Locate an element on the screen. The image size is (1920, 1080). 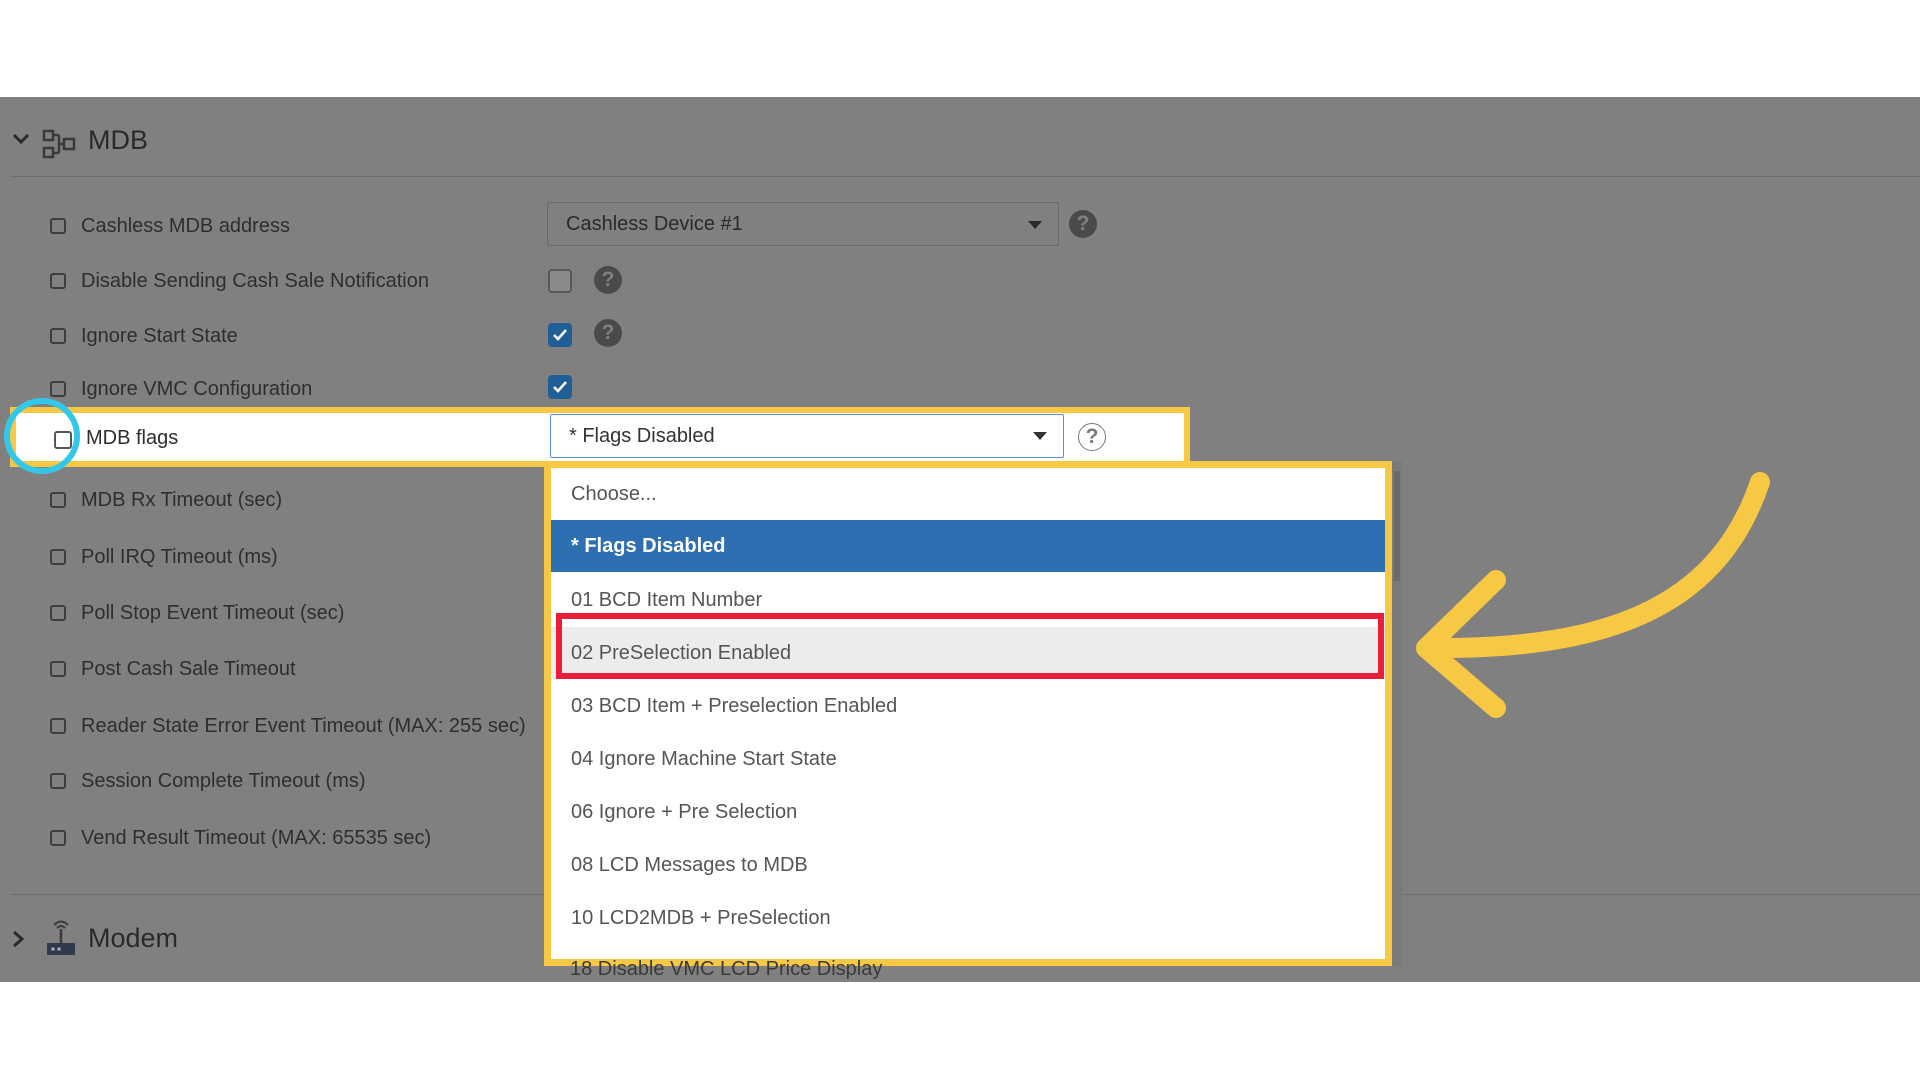
setting-row-session-complete-timeout: Session Complete Timeout (ms) is located at coordinates (280, 782).